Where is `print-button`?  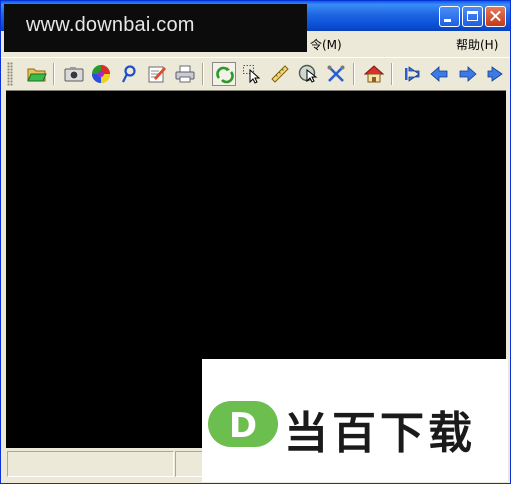 print-button is located at coordinates (185, 74).